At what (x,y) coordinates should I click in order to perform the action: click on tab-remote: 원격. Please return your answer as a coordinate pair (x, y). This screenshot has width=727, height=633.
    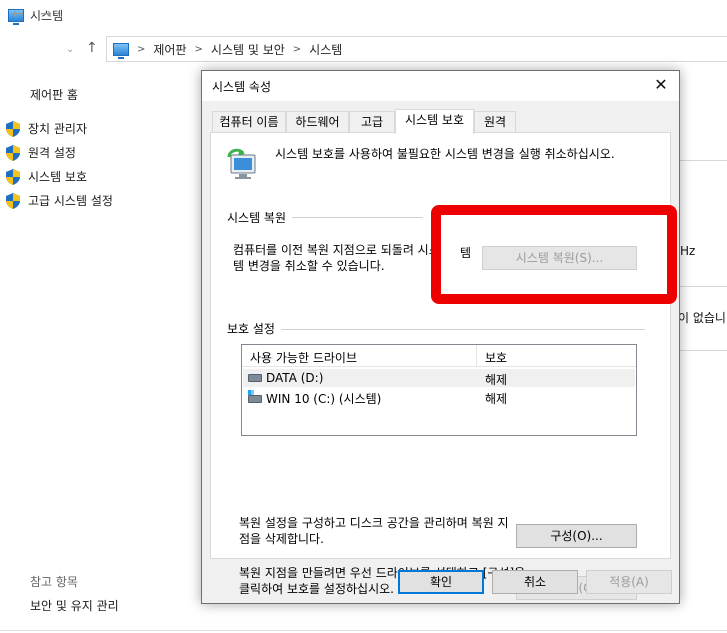
    Looking at the image, I should click on (495, 122).